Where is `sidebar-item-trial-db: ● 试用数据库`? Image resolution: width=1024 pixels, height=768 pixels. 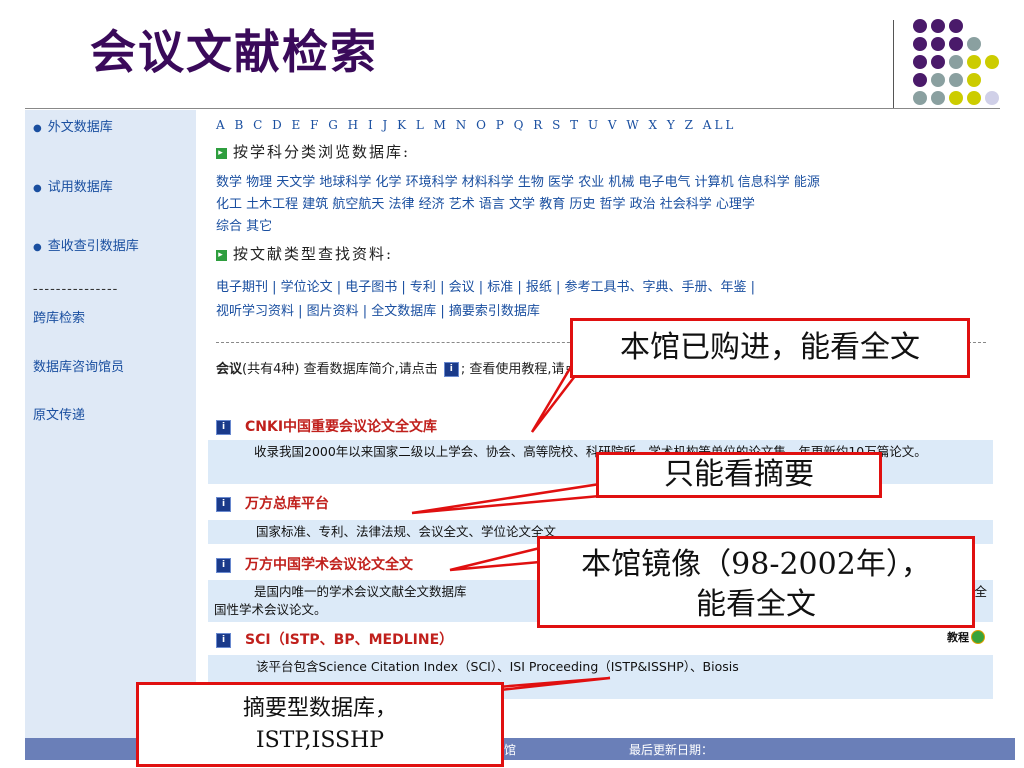
sidebar-item-trial-db: ● 试用数据库 is located at coordinates (73, 185).